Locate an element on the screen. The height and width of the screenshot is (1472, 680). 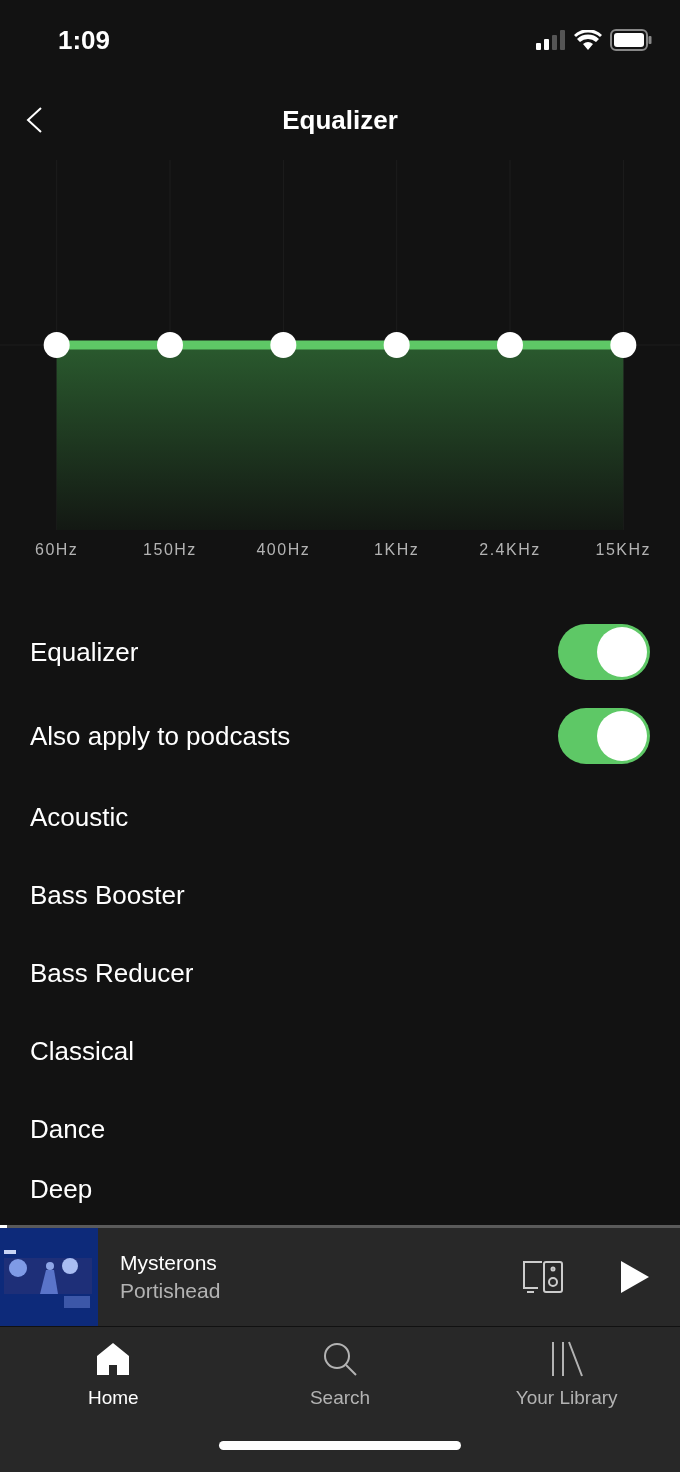
back-button is located at coordinates (34, 120).